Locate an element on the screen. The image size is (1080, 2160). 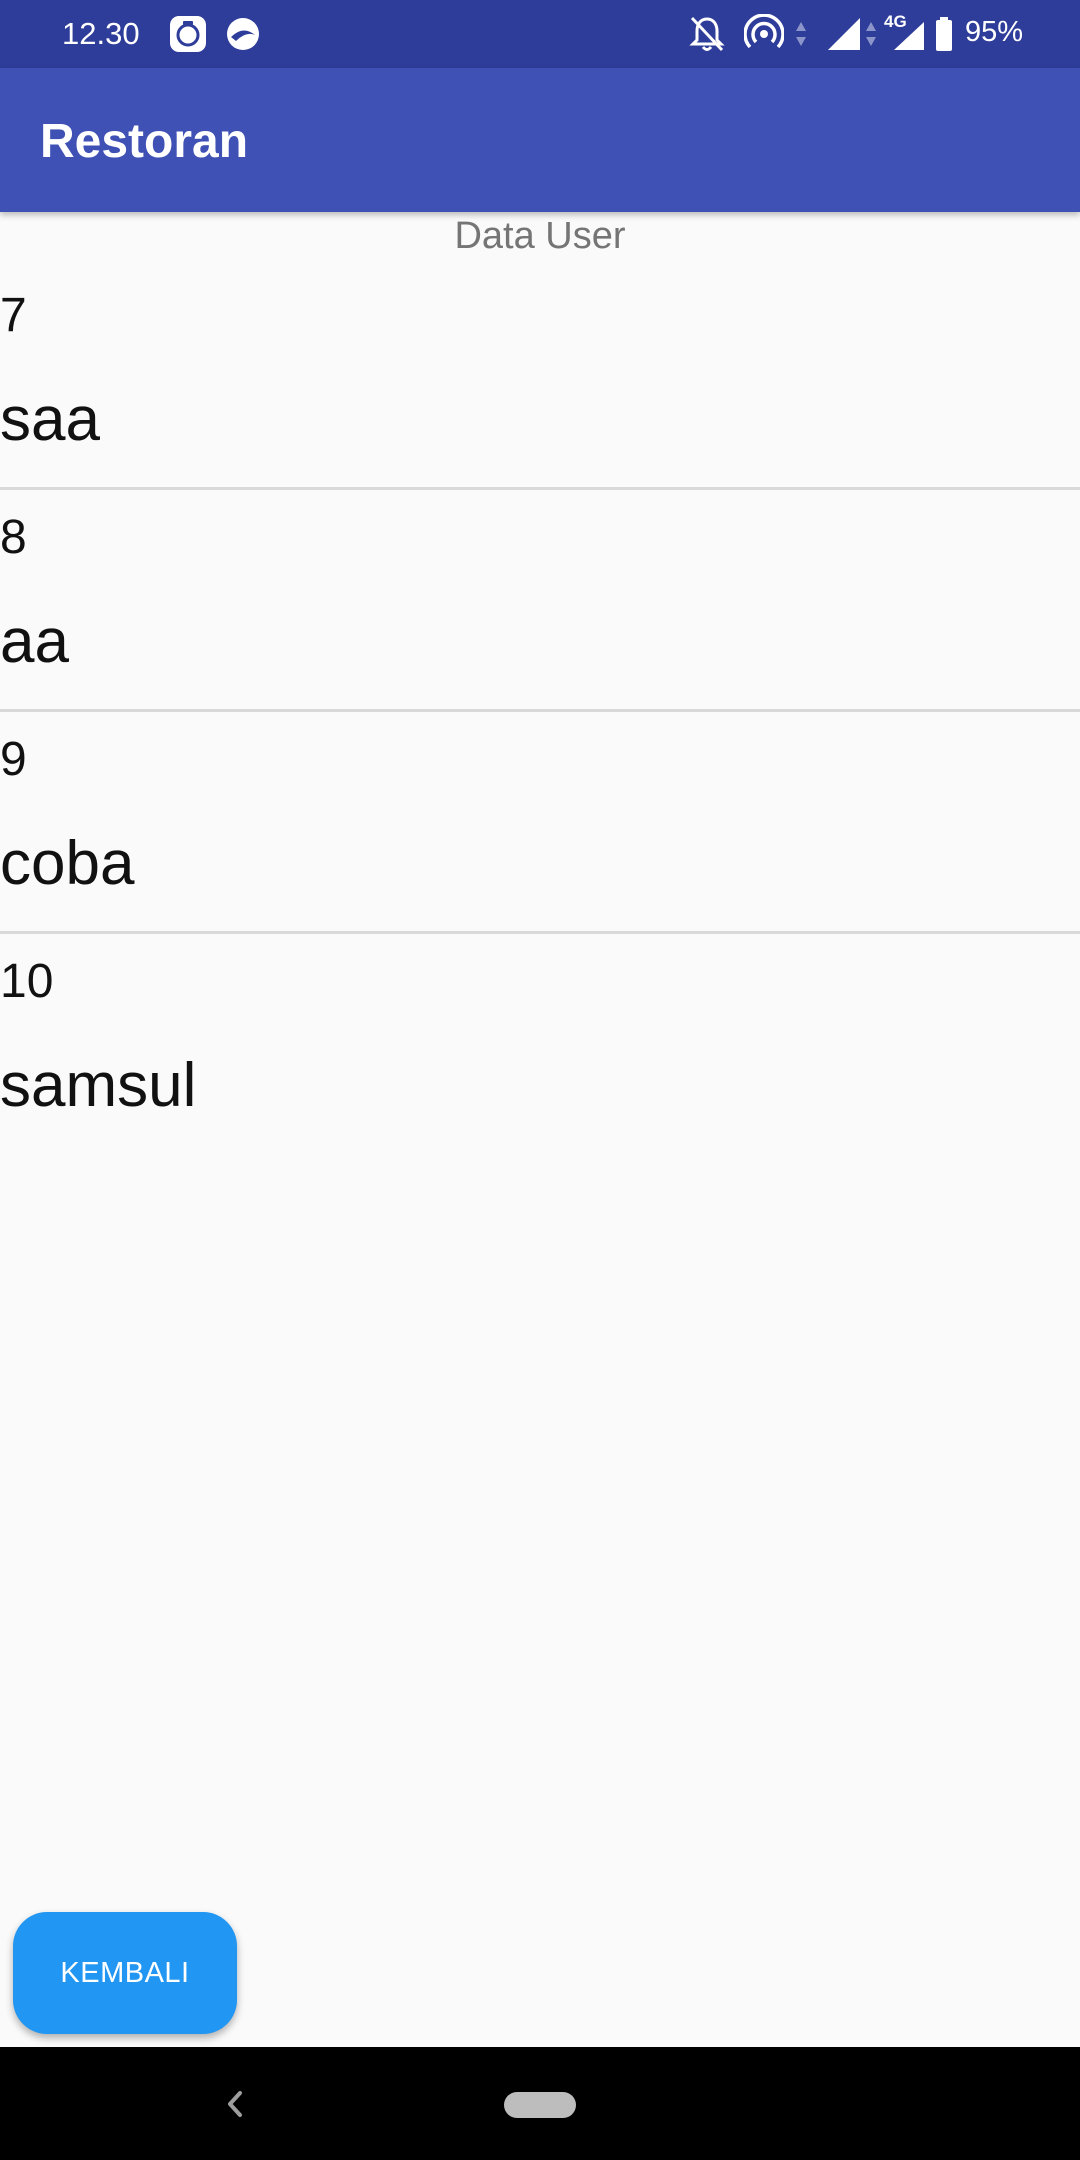
user-name: samsul is located at coordinates (98, 1085).